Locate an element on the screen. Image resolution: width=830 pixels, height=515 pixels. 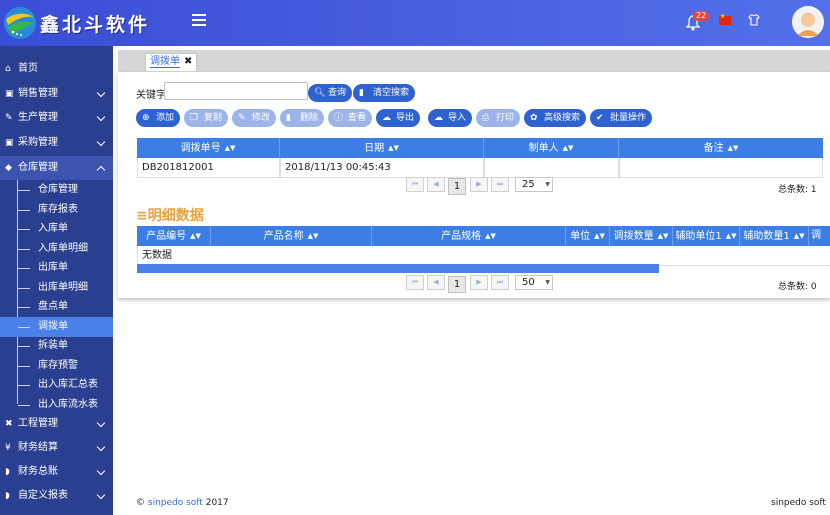
cell-date: 2018/11/13 00:45:43 is located at coordinates (382, 168).